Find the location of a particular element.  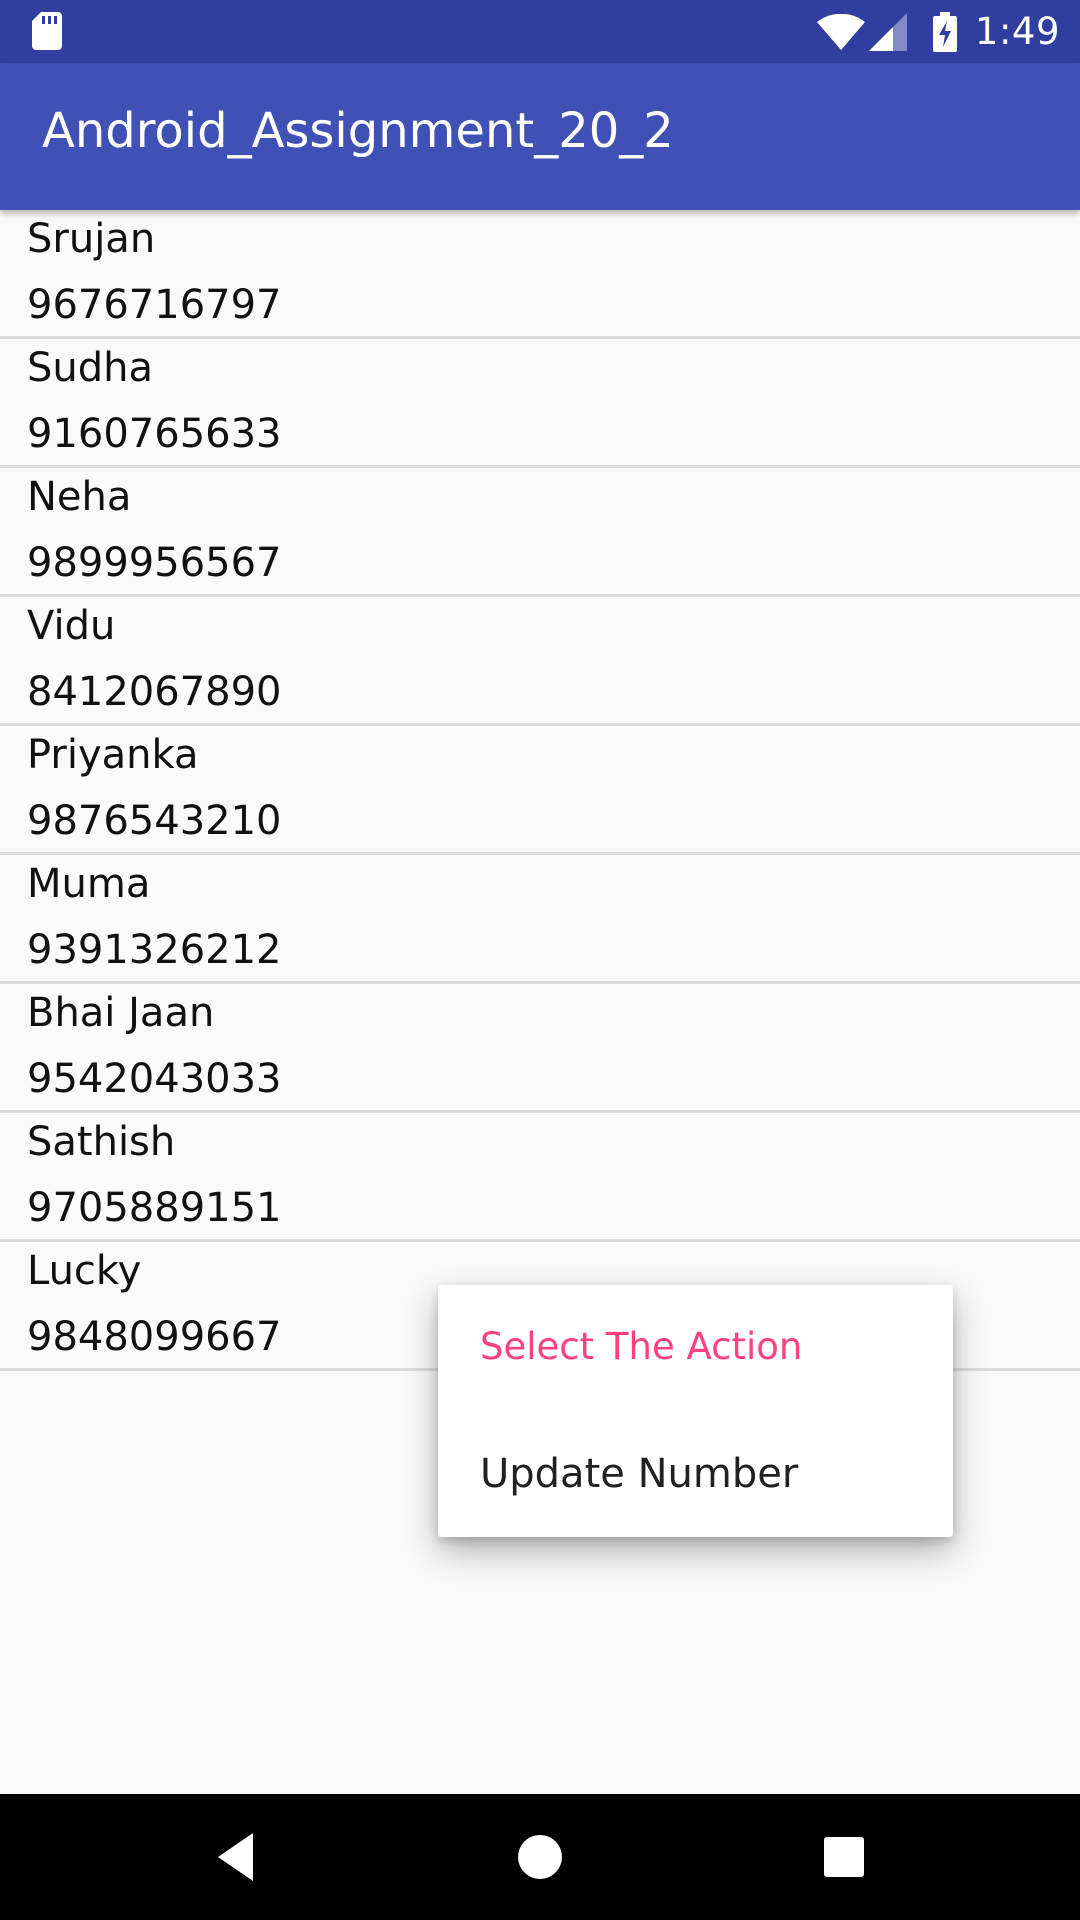

list-item: Neha 9899956567 is located at coordinates (540, 532).